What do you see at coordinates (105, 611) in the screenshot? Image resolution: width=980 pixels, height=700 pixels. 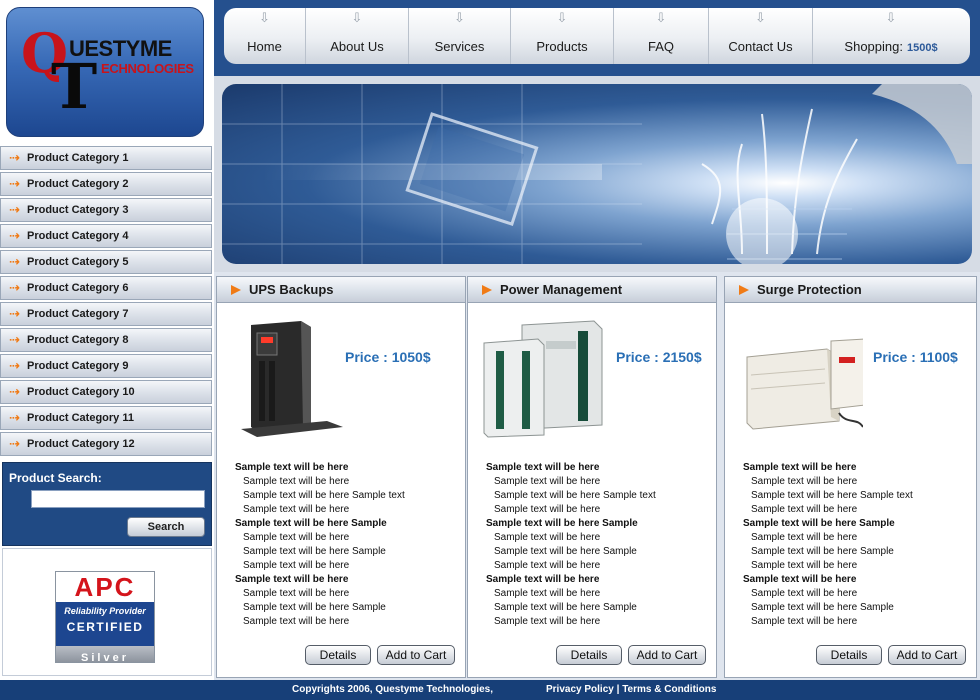 I see `badge-tagline: Reliability Provider` at bounding box center [105, 611].